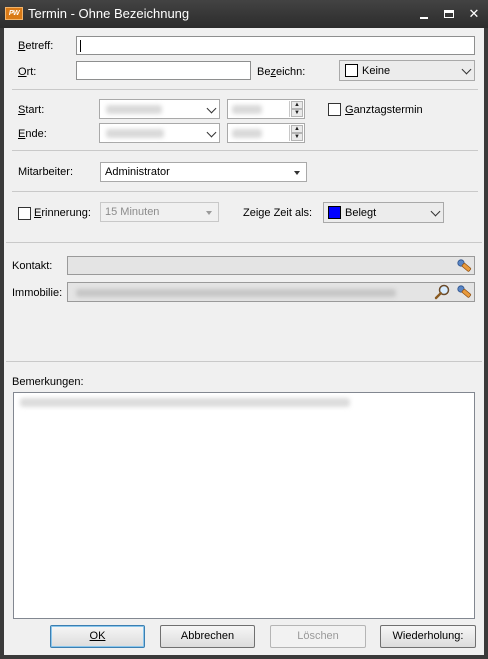 This screenshot has width=488, height=659. What do you see at coordinates (334, 109) in the screenshot?
I see `ganztagstermin-checkbox` at bounding box center [334, 109].